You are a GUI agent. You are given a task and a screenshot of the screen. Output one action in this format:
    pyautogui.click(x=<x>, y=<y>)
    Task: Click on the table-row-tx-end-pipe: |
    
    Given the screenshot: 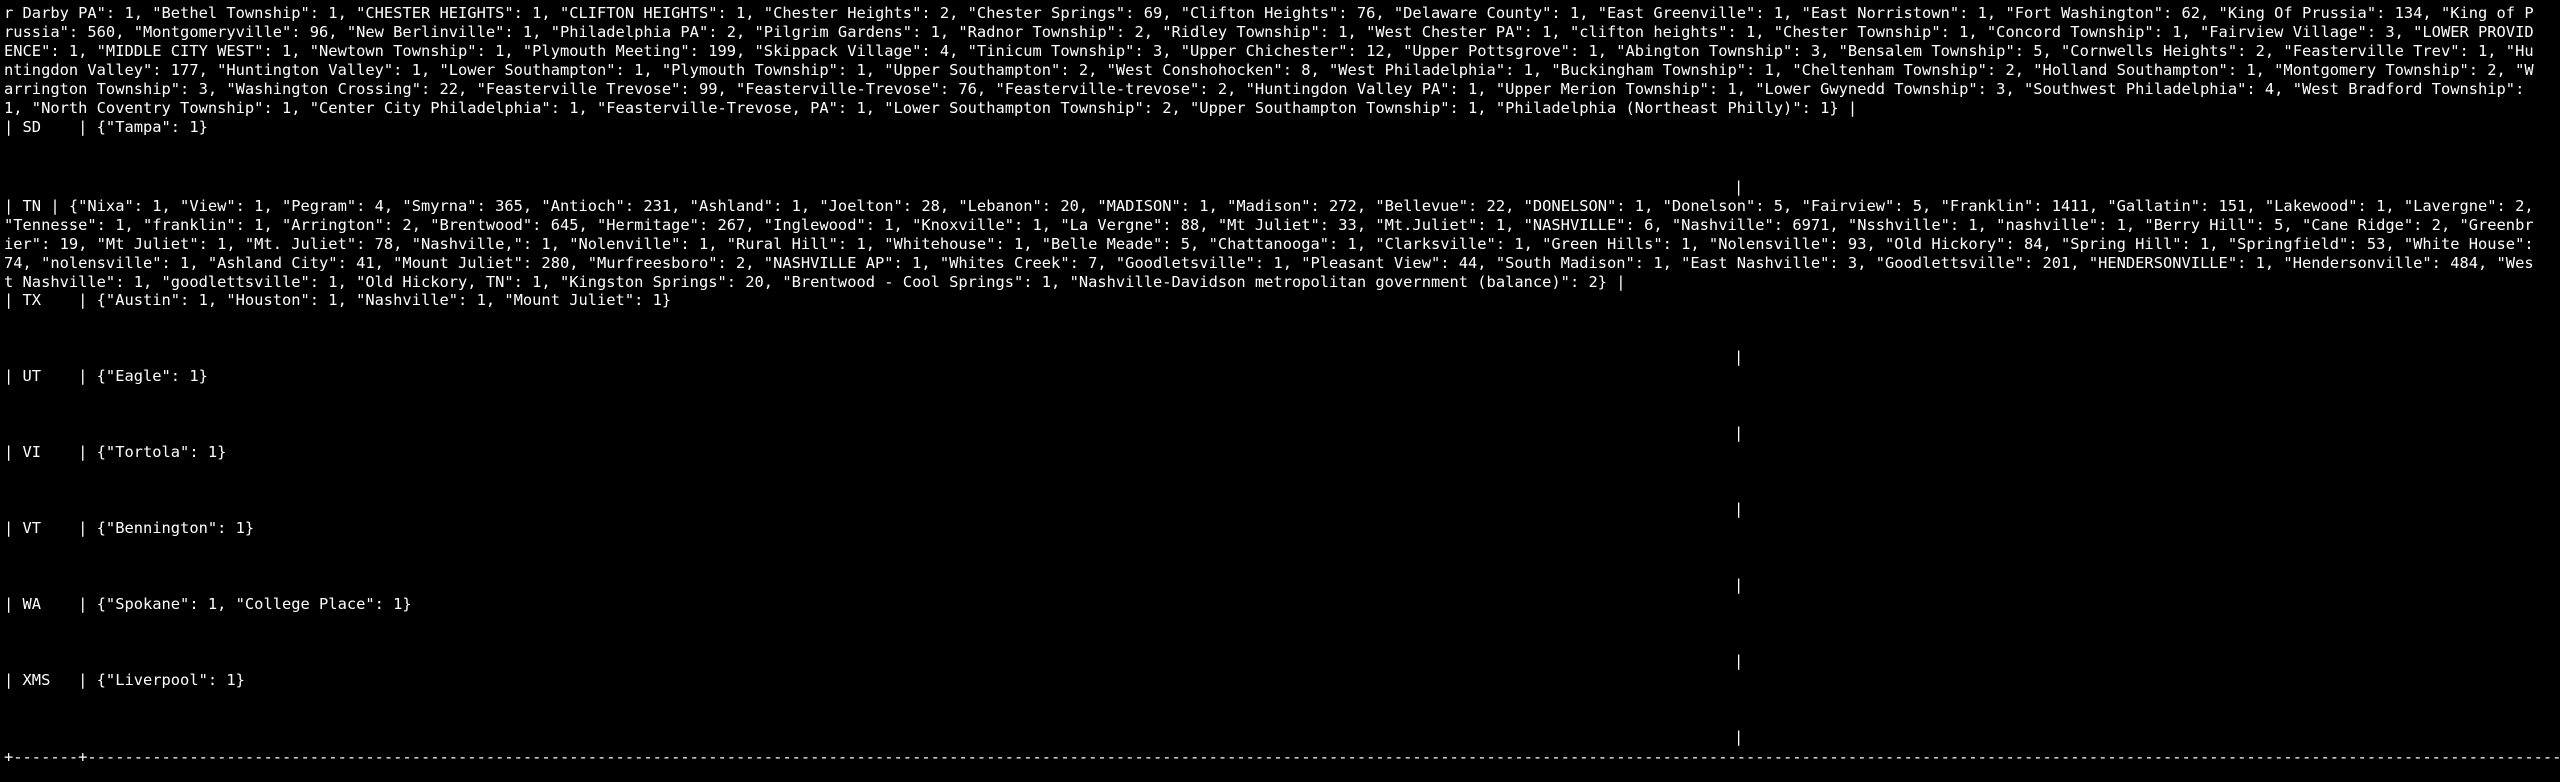 What is the action you would take?
    pyautogui.click(x=1739, y=357)
    